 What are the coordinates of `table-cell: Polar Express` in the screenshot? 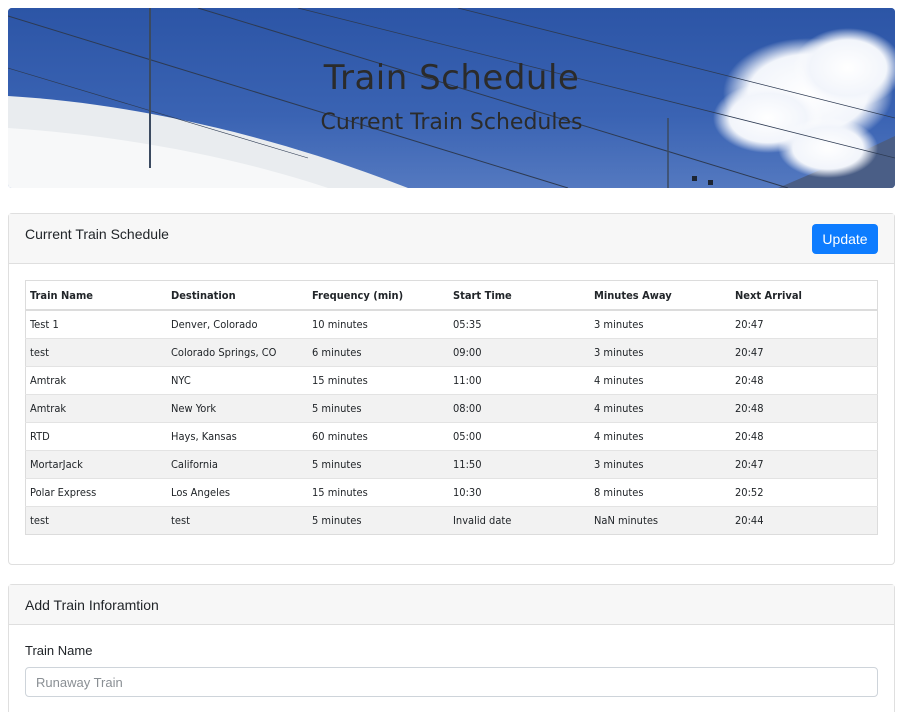 It's located at (96, 492).